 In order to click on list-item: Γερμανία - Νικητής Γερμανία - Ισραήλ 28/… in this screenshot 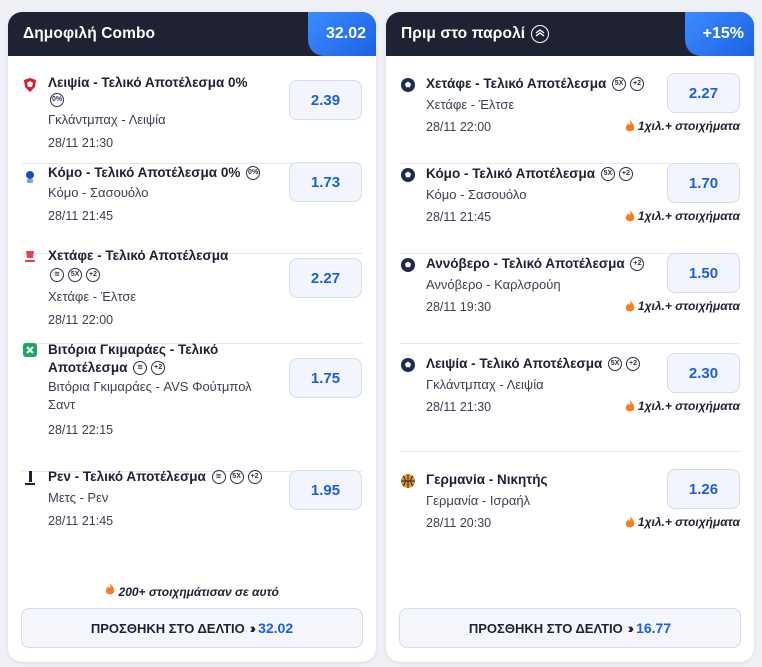, I will do `click(570, 497)`.